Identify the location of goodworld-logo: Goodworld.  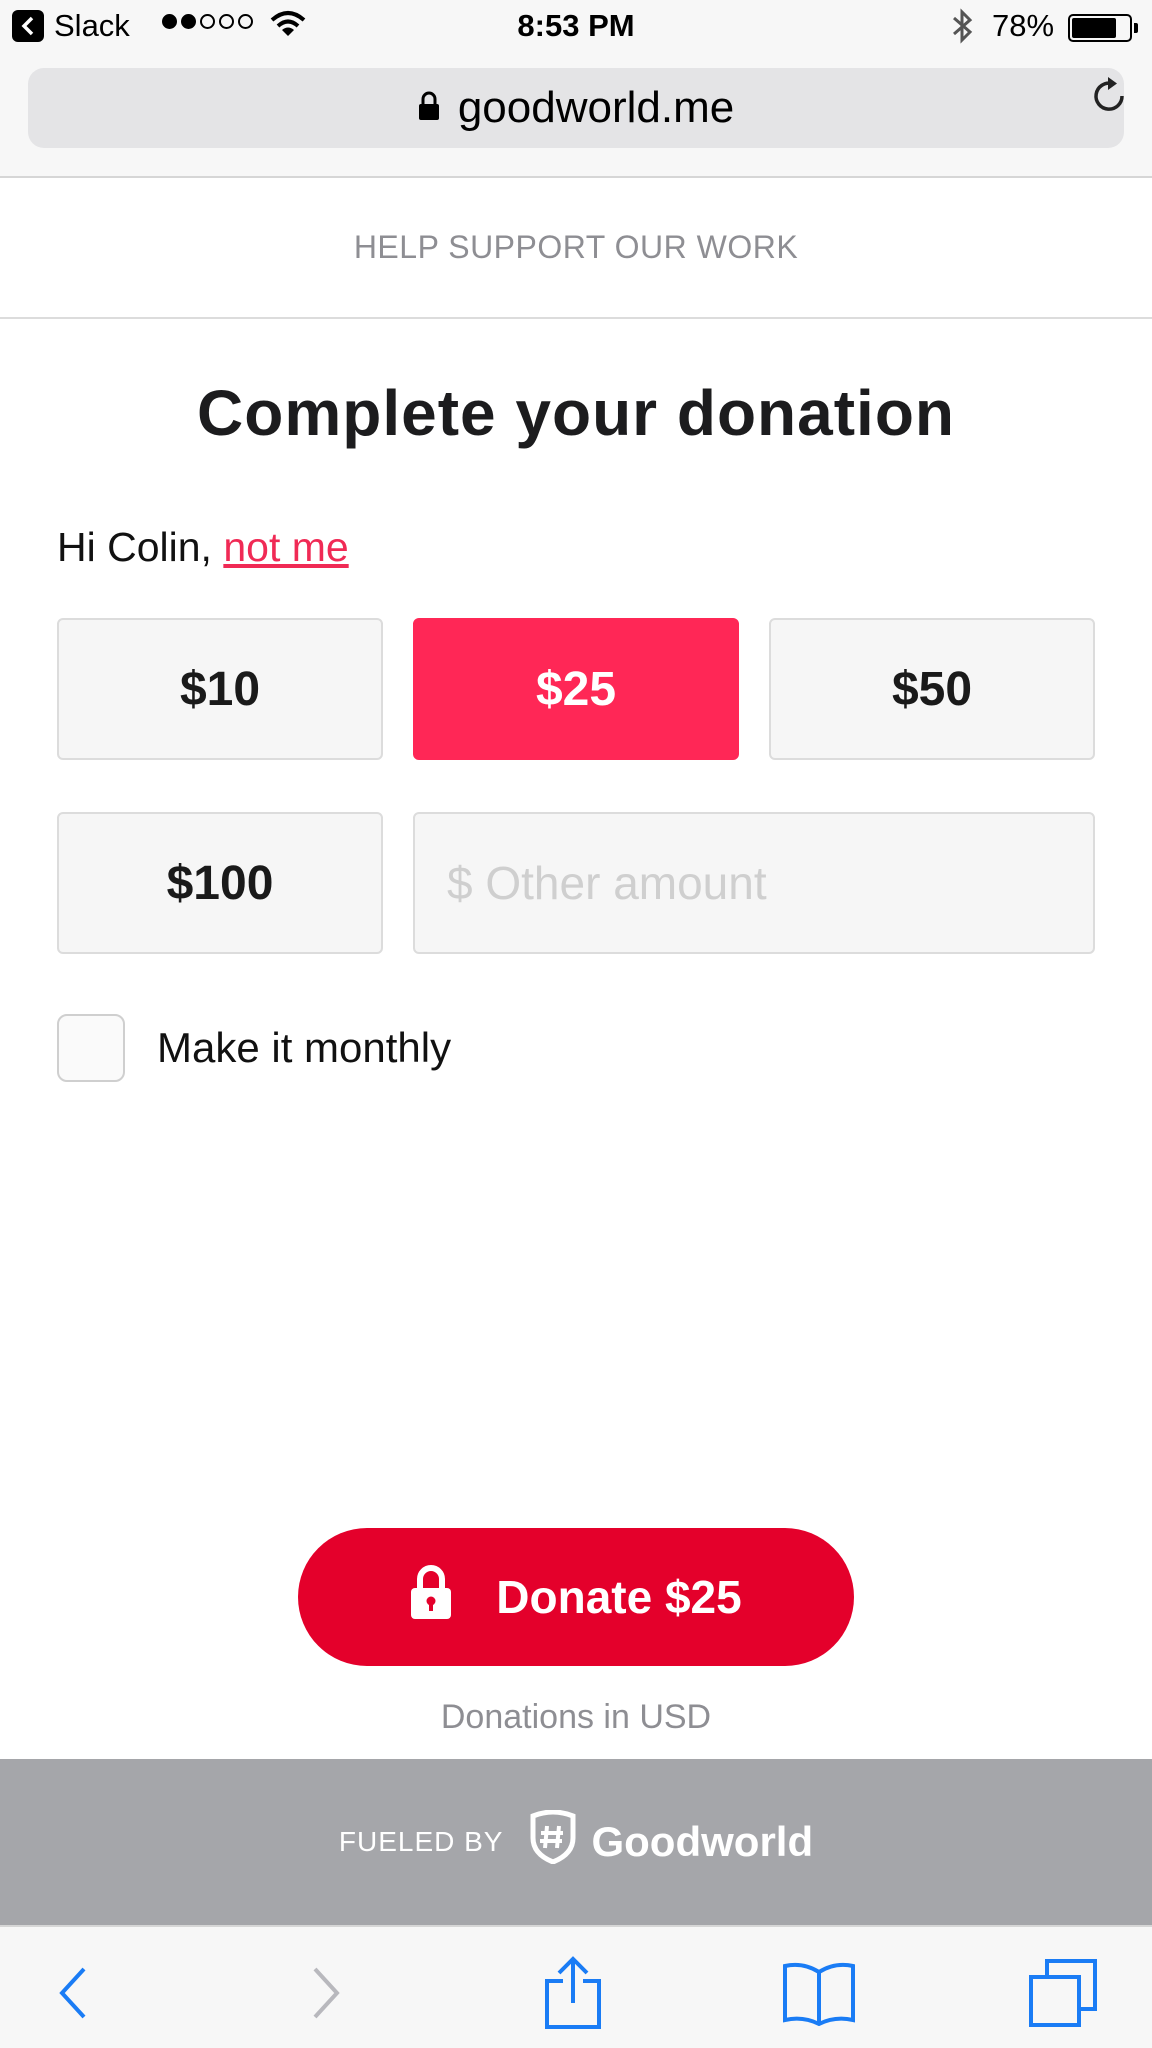
(671, 1841).